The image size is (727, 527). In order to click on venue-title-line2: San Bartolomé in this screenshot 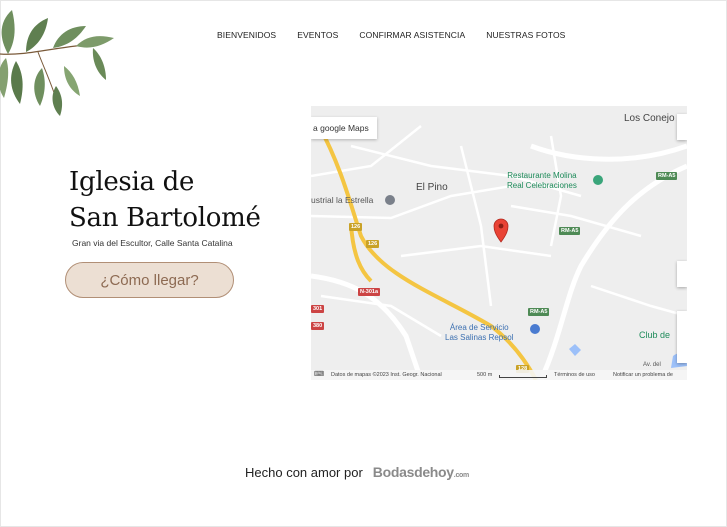, I will do `click(165, 218)`.